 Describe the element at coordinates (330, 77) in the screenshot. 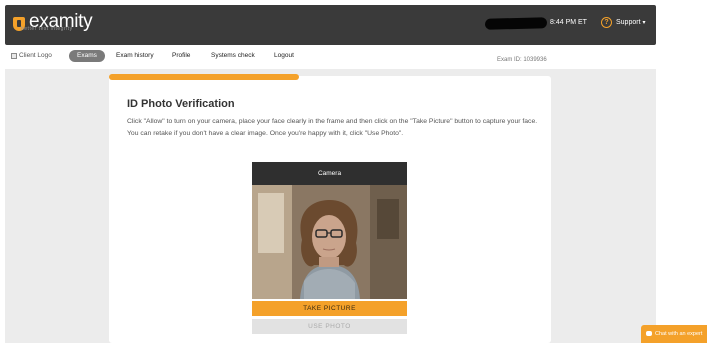

I see `progress-bar` at that location.